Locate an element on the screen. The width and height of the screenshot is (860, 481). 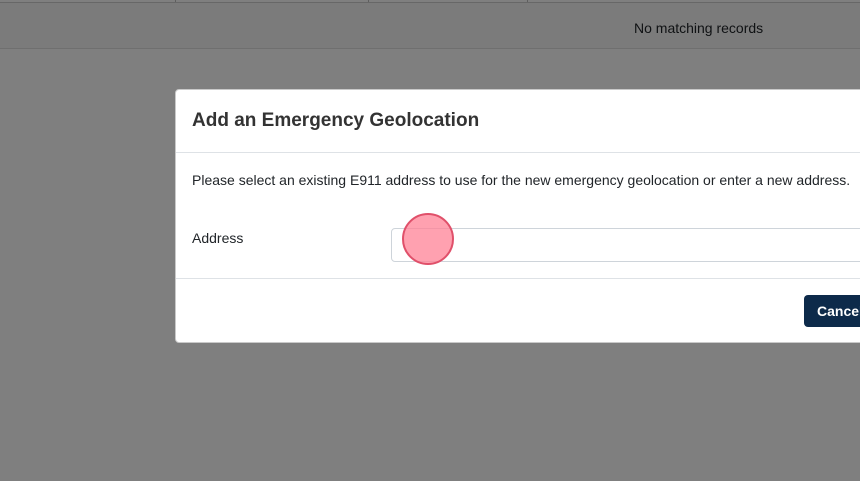
modal-header: Add an Emergency Geolocation is located at coordinates (518, 121).